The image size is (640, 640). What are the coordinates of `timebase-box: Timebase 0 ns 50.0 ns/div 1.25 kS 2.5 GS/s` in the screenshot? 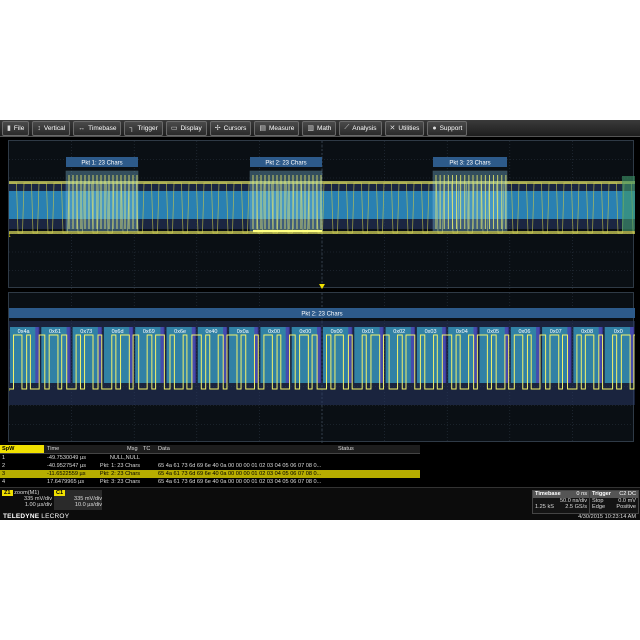 It's located at (561, 502).